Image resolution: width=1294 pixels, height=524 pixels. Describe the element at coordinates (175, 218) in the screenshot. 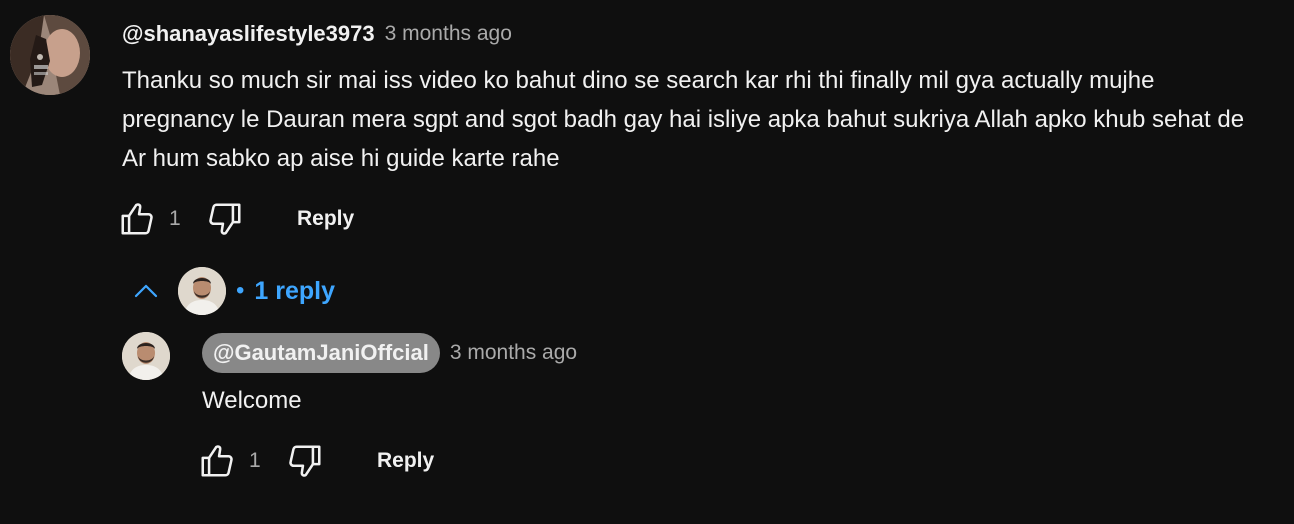

I see `comment-like-count: 1` at that location.